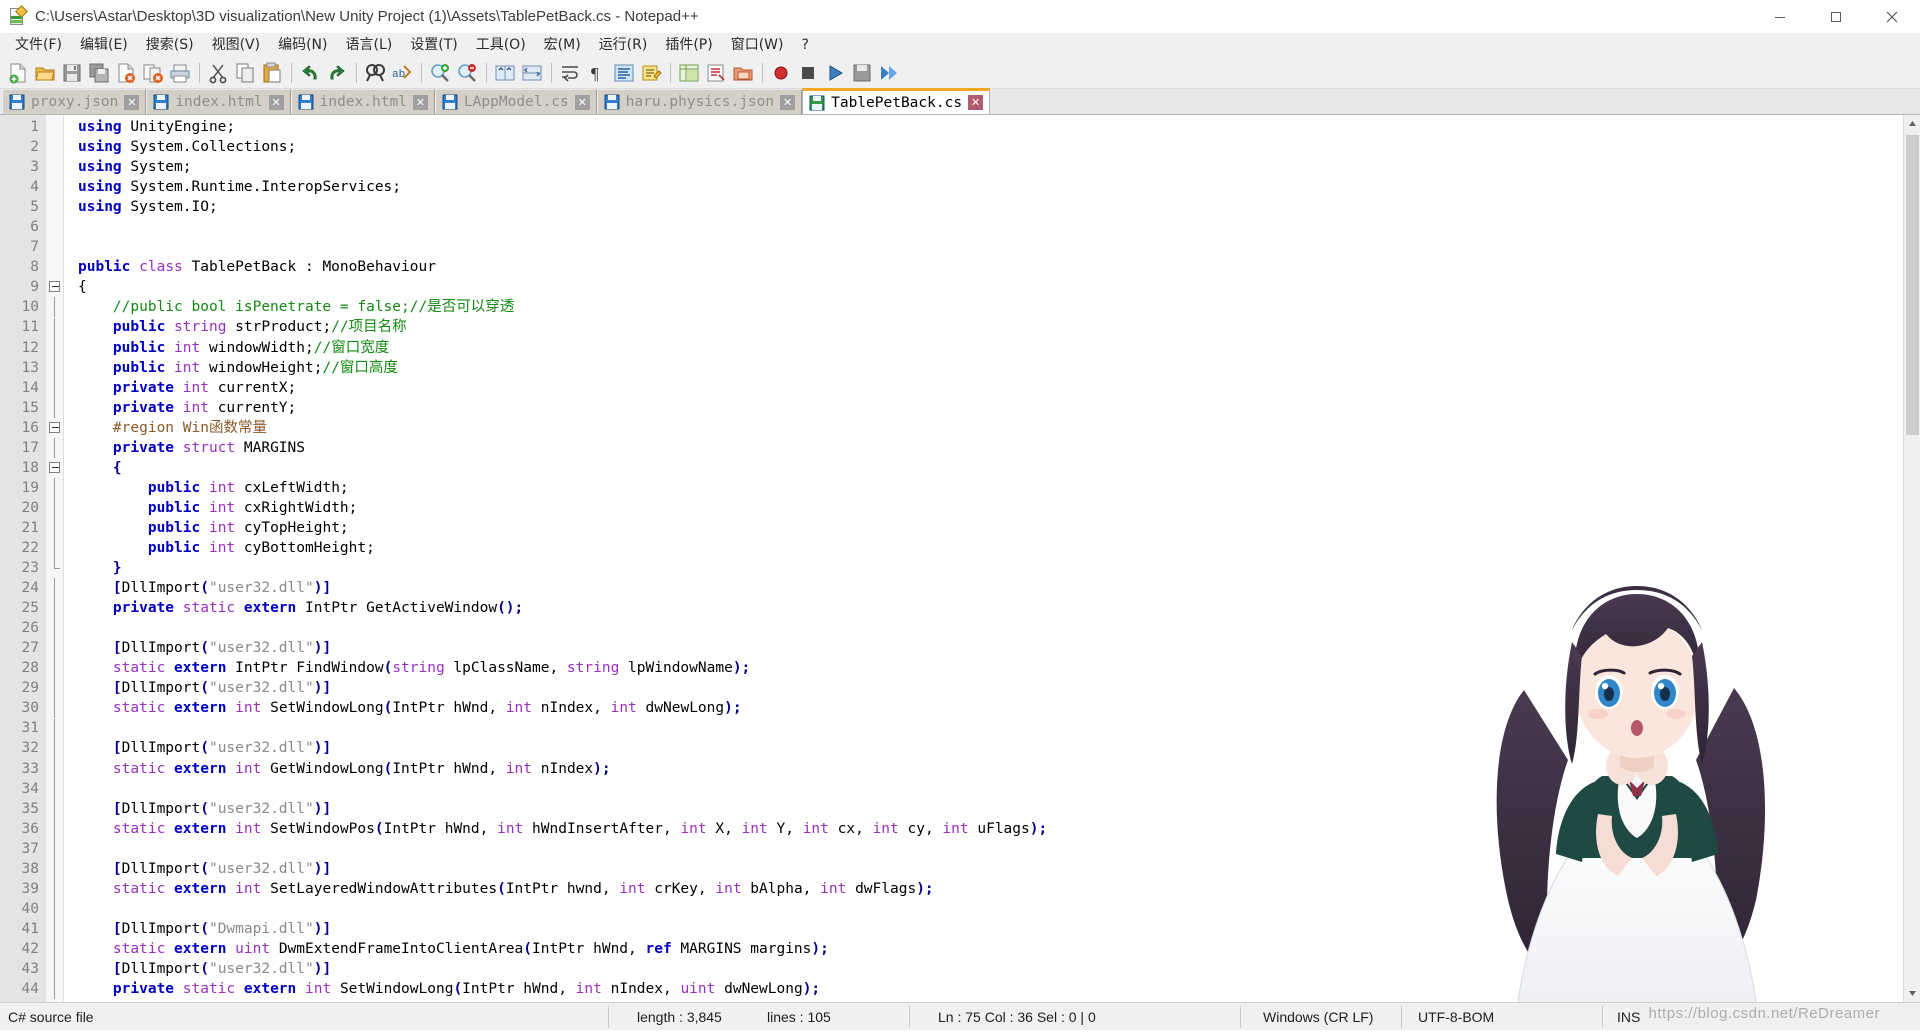 This screenshot has height=1035, width=1920. What do you see at coordinates (808, 73) in the screenshot?
I see `stop-macro-icon` at bounding box center [808, 73].